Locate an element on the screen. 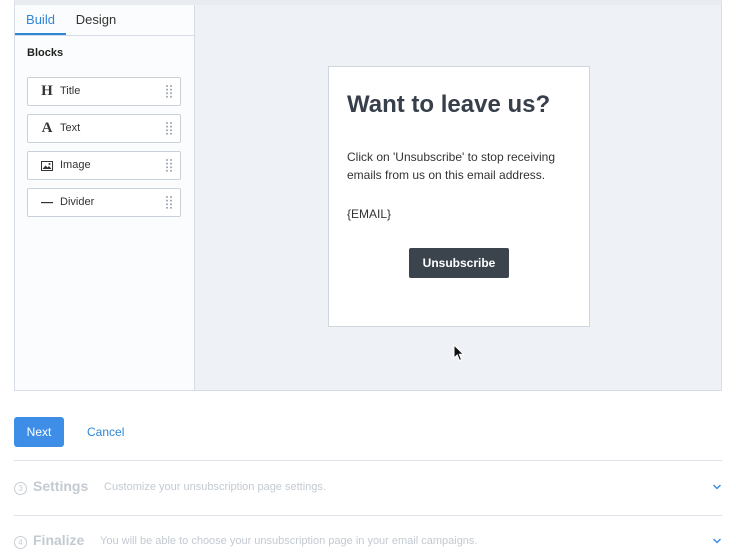  block-divider: Divider is located at coordinates (104, 202).